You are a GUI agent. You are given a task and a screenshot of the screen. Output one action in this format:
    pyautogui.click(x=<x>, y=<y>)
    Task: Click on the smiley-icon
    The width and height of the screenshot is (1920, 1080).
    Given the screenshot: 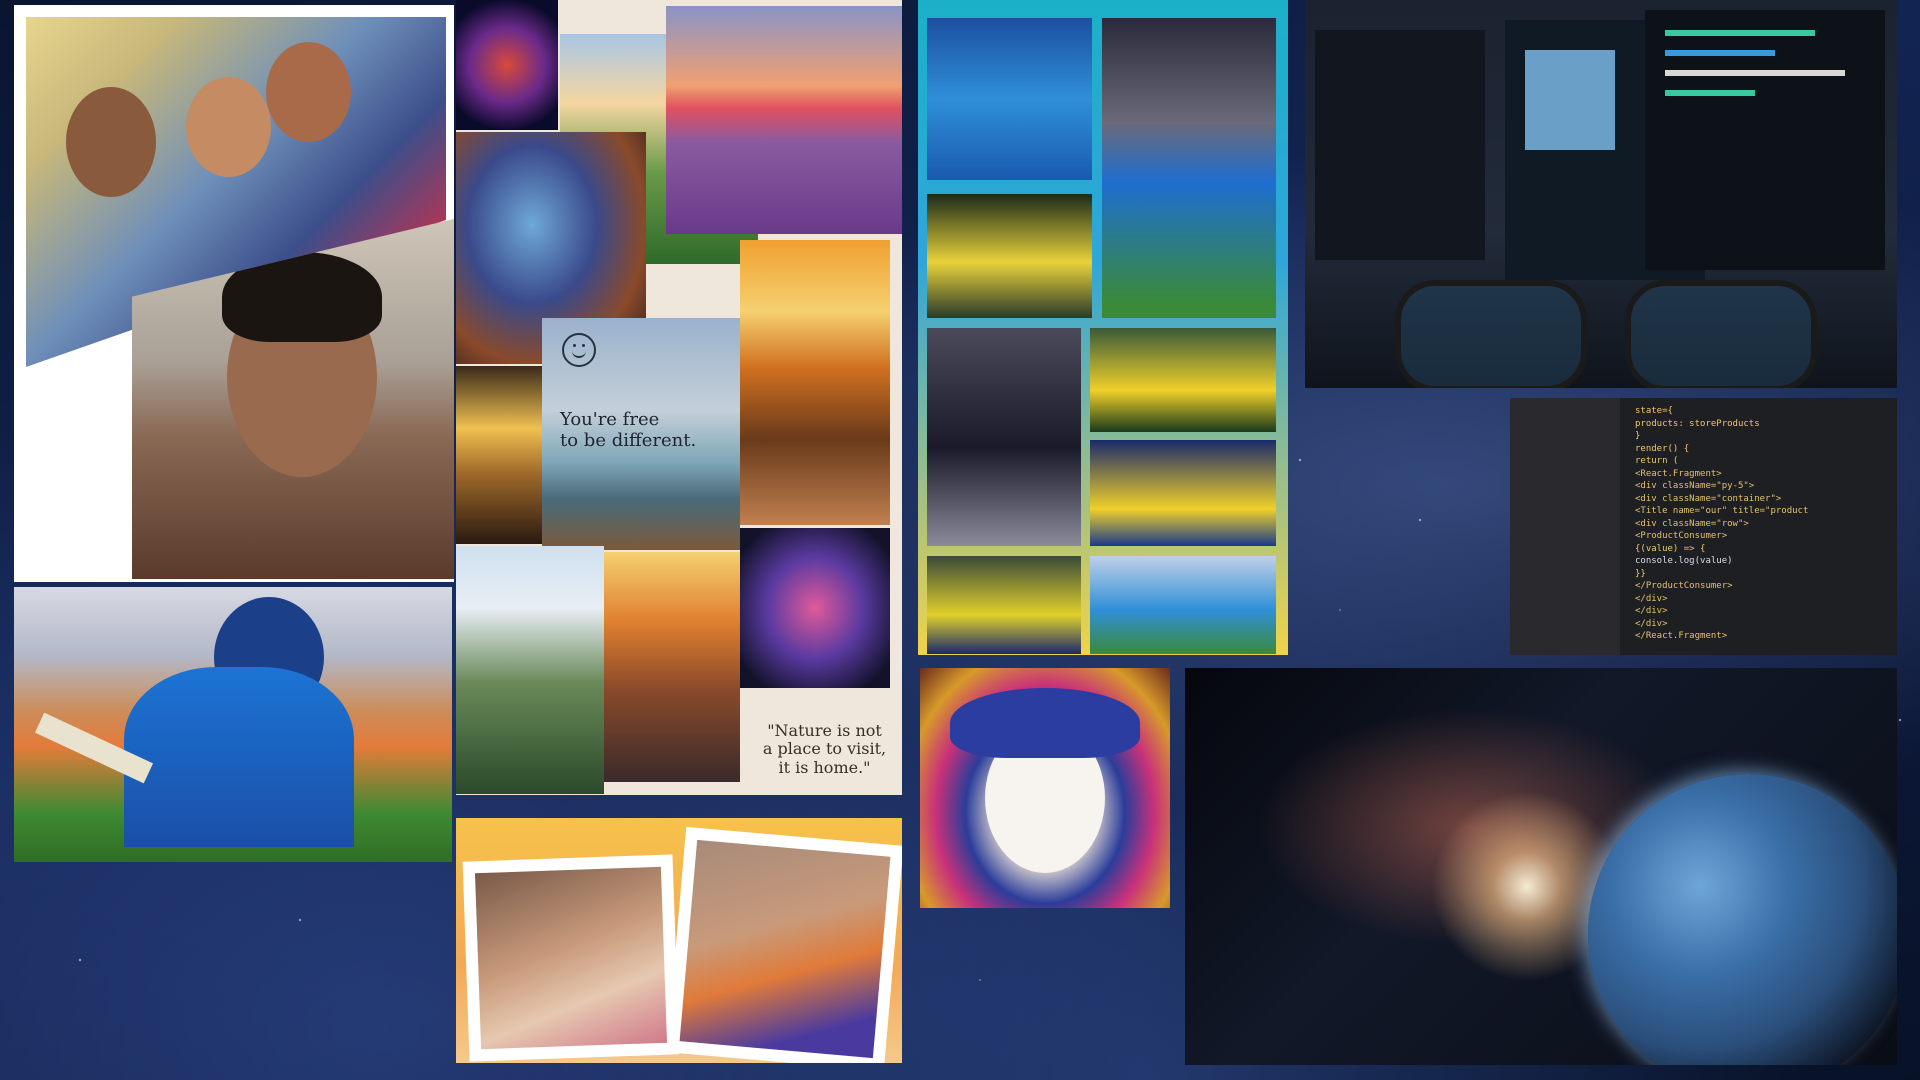 What is the action you would take?
    pyautogui.click(x=579, y=350)
    